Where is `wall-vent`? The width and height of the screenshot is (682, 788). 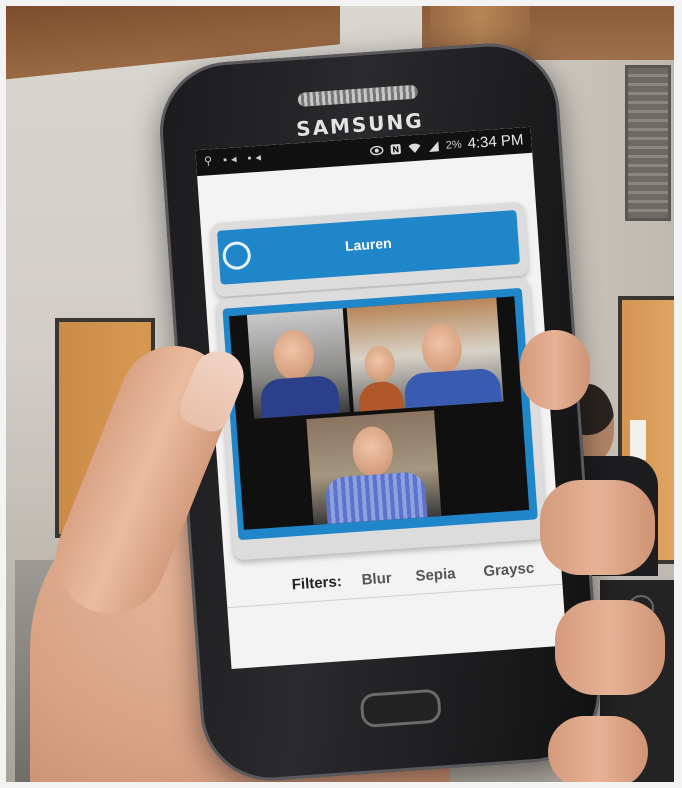
wall-vent is located at coordinates (648, 143).